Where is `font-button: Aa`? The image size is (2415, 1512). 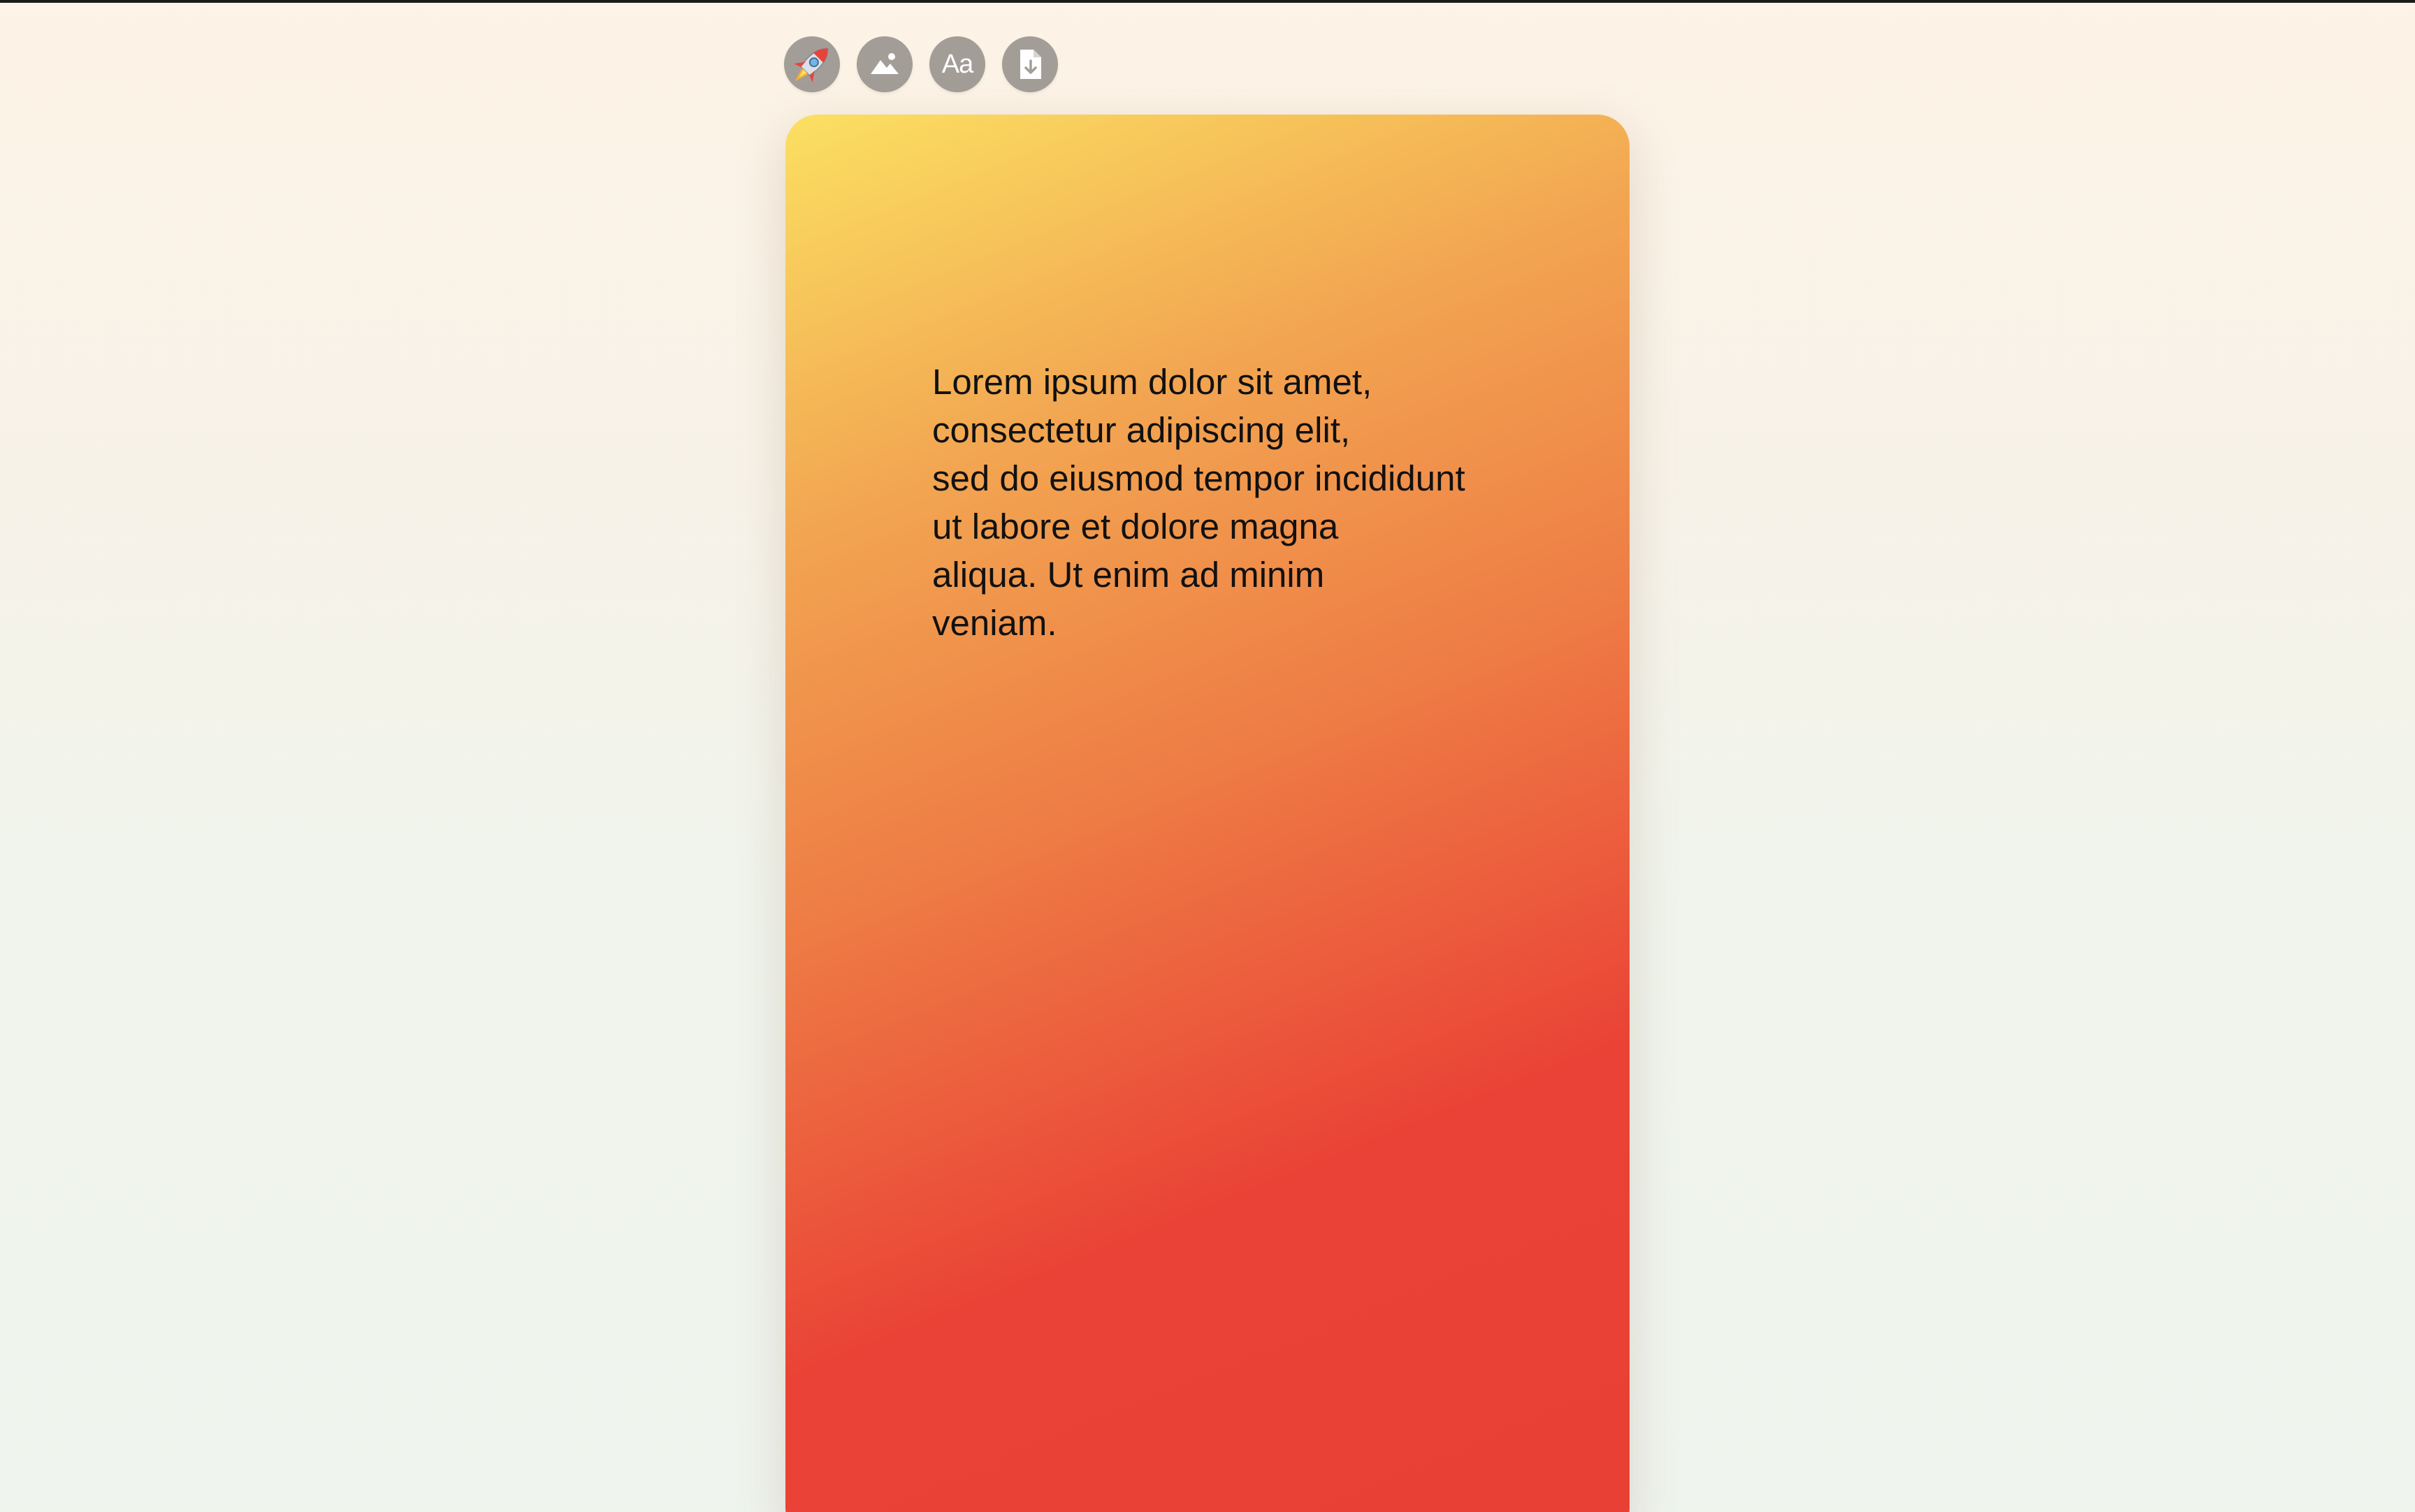 font-button: Aa is located at coordinates (957, 64).